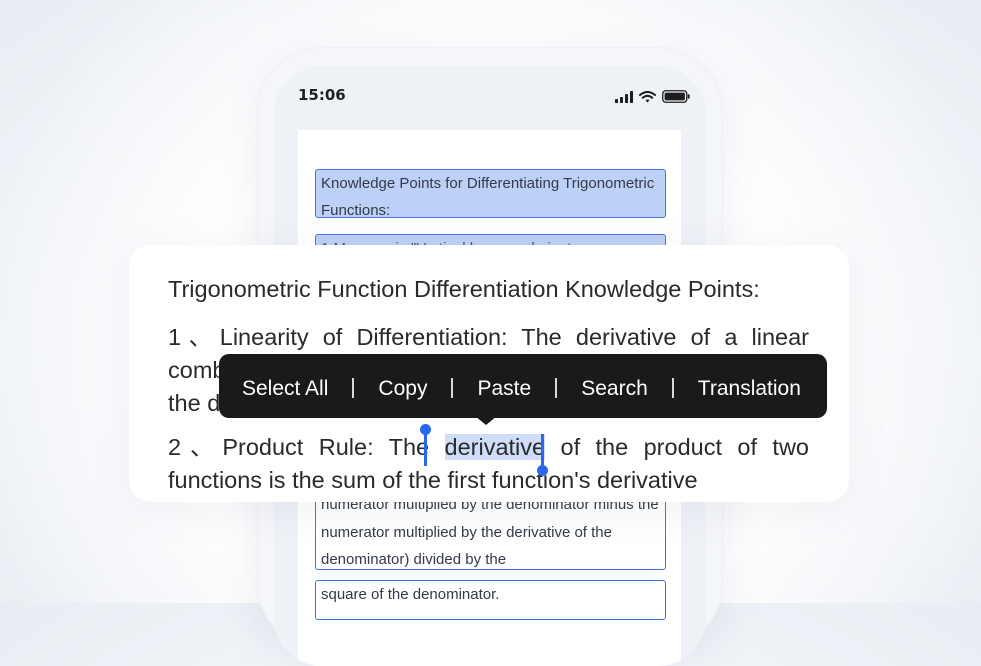 This screenshot has width=981, height=666. I want to click on selection-start-knob, so click(425, 429).